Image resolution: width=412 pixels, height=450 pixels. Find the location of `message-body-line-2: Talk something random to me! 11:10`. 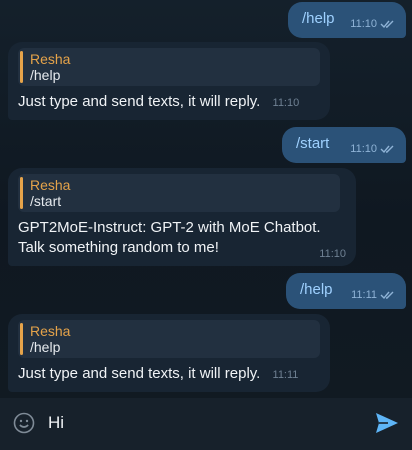

message-body-line-2: Talk something random to me! 11:10 is located at coordinates (182, 249).